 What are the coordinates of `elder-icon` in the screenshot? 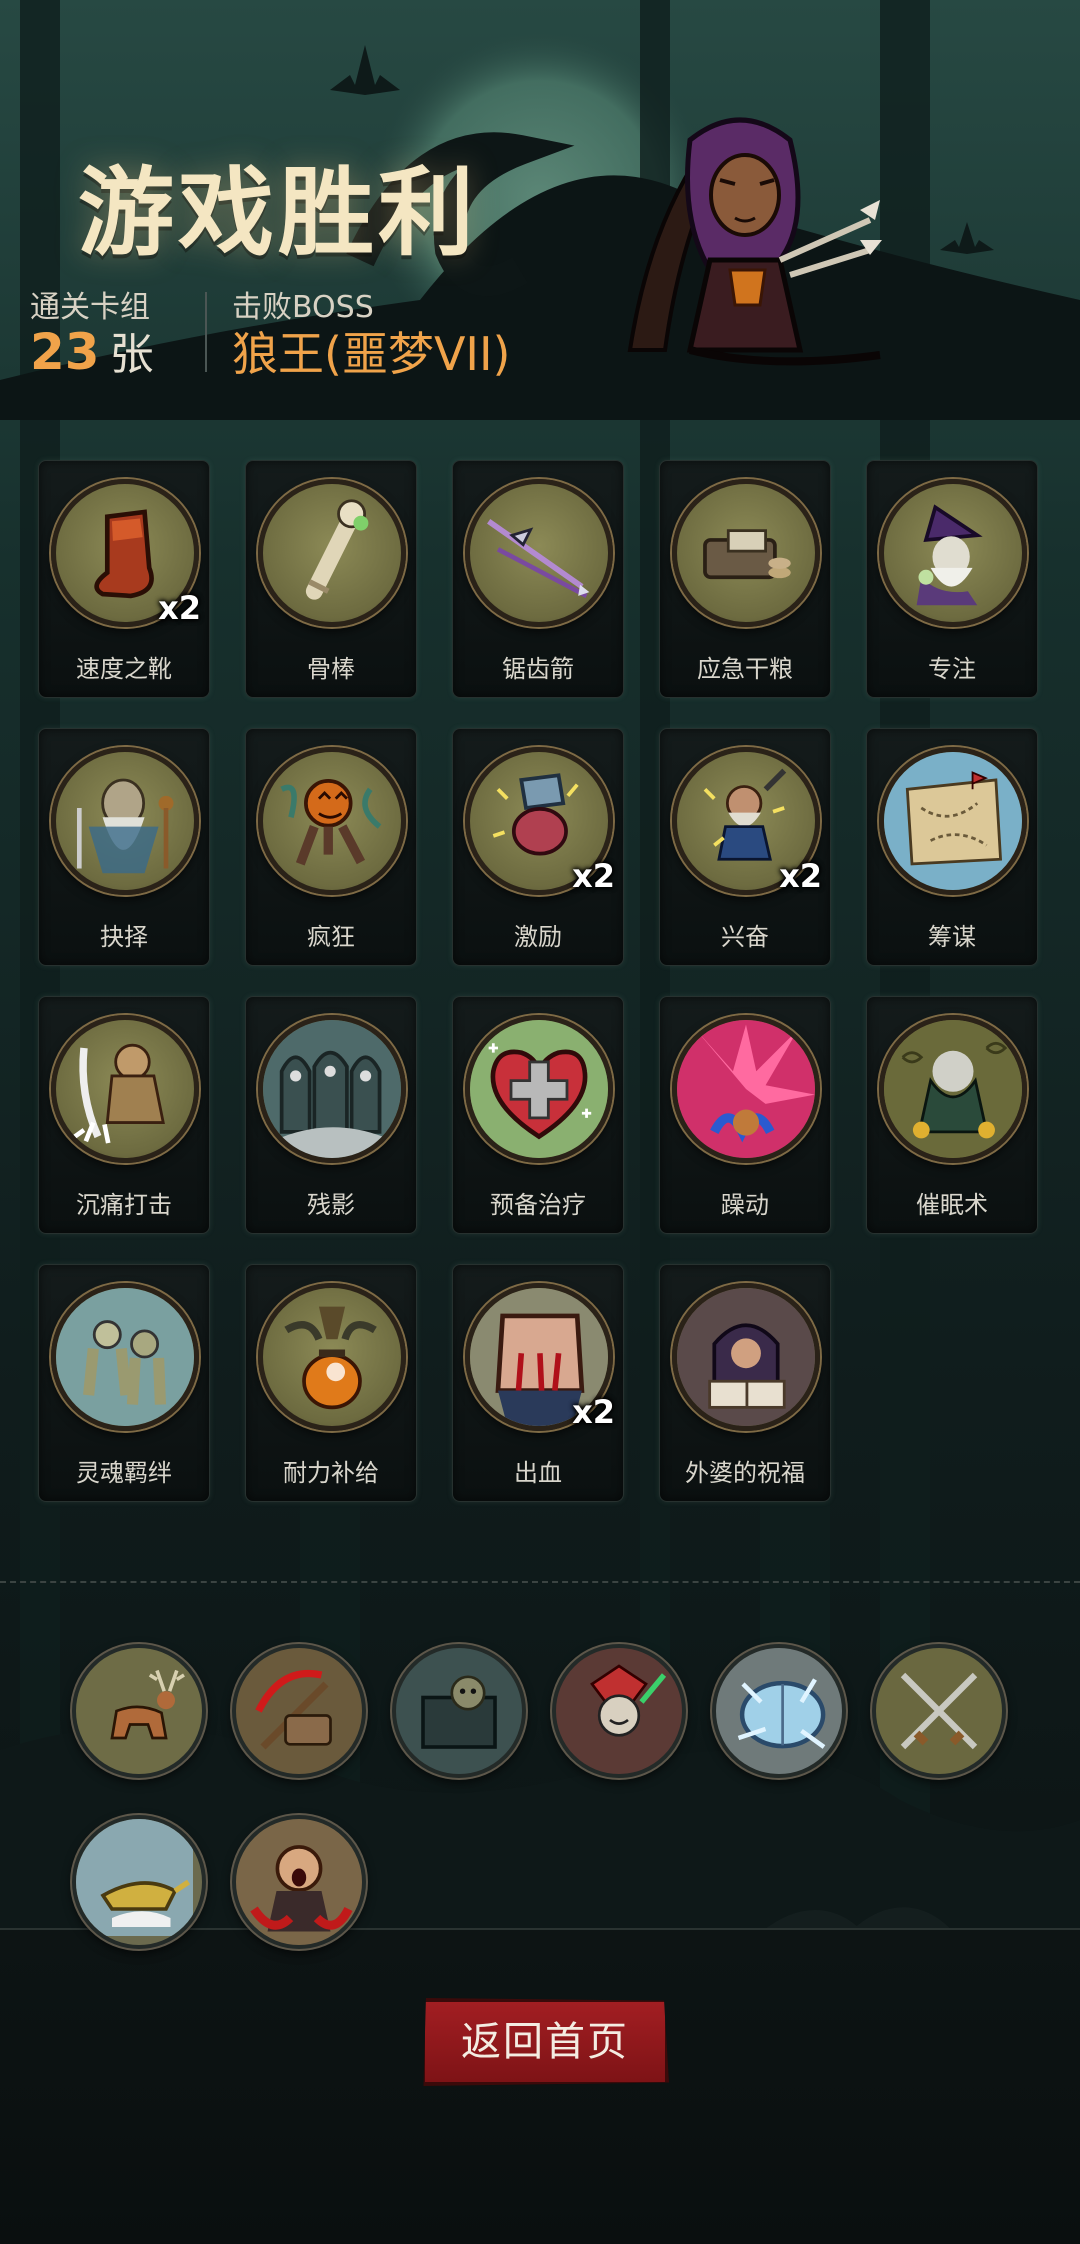 It's located at (125, 821).